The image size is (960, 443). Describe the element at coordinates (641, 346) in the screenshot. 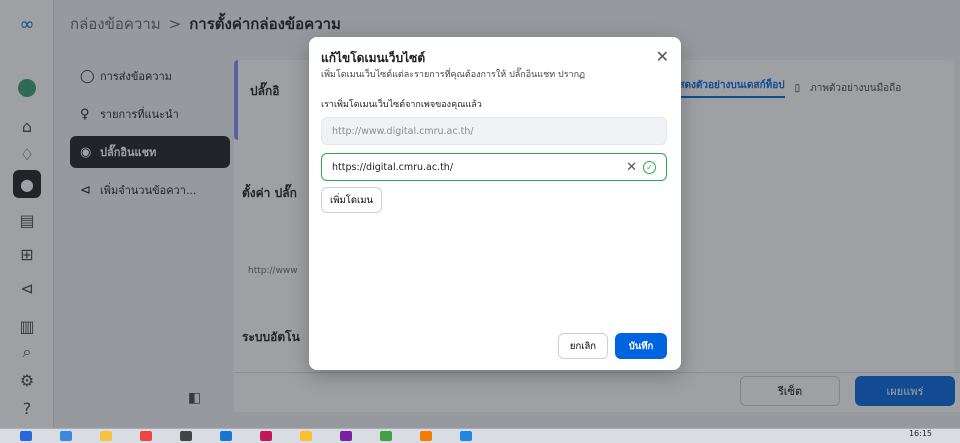

I see `save-button: บันทึก` at that location.